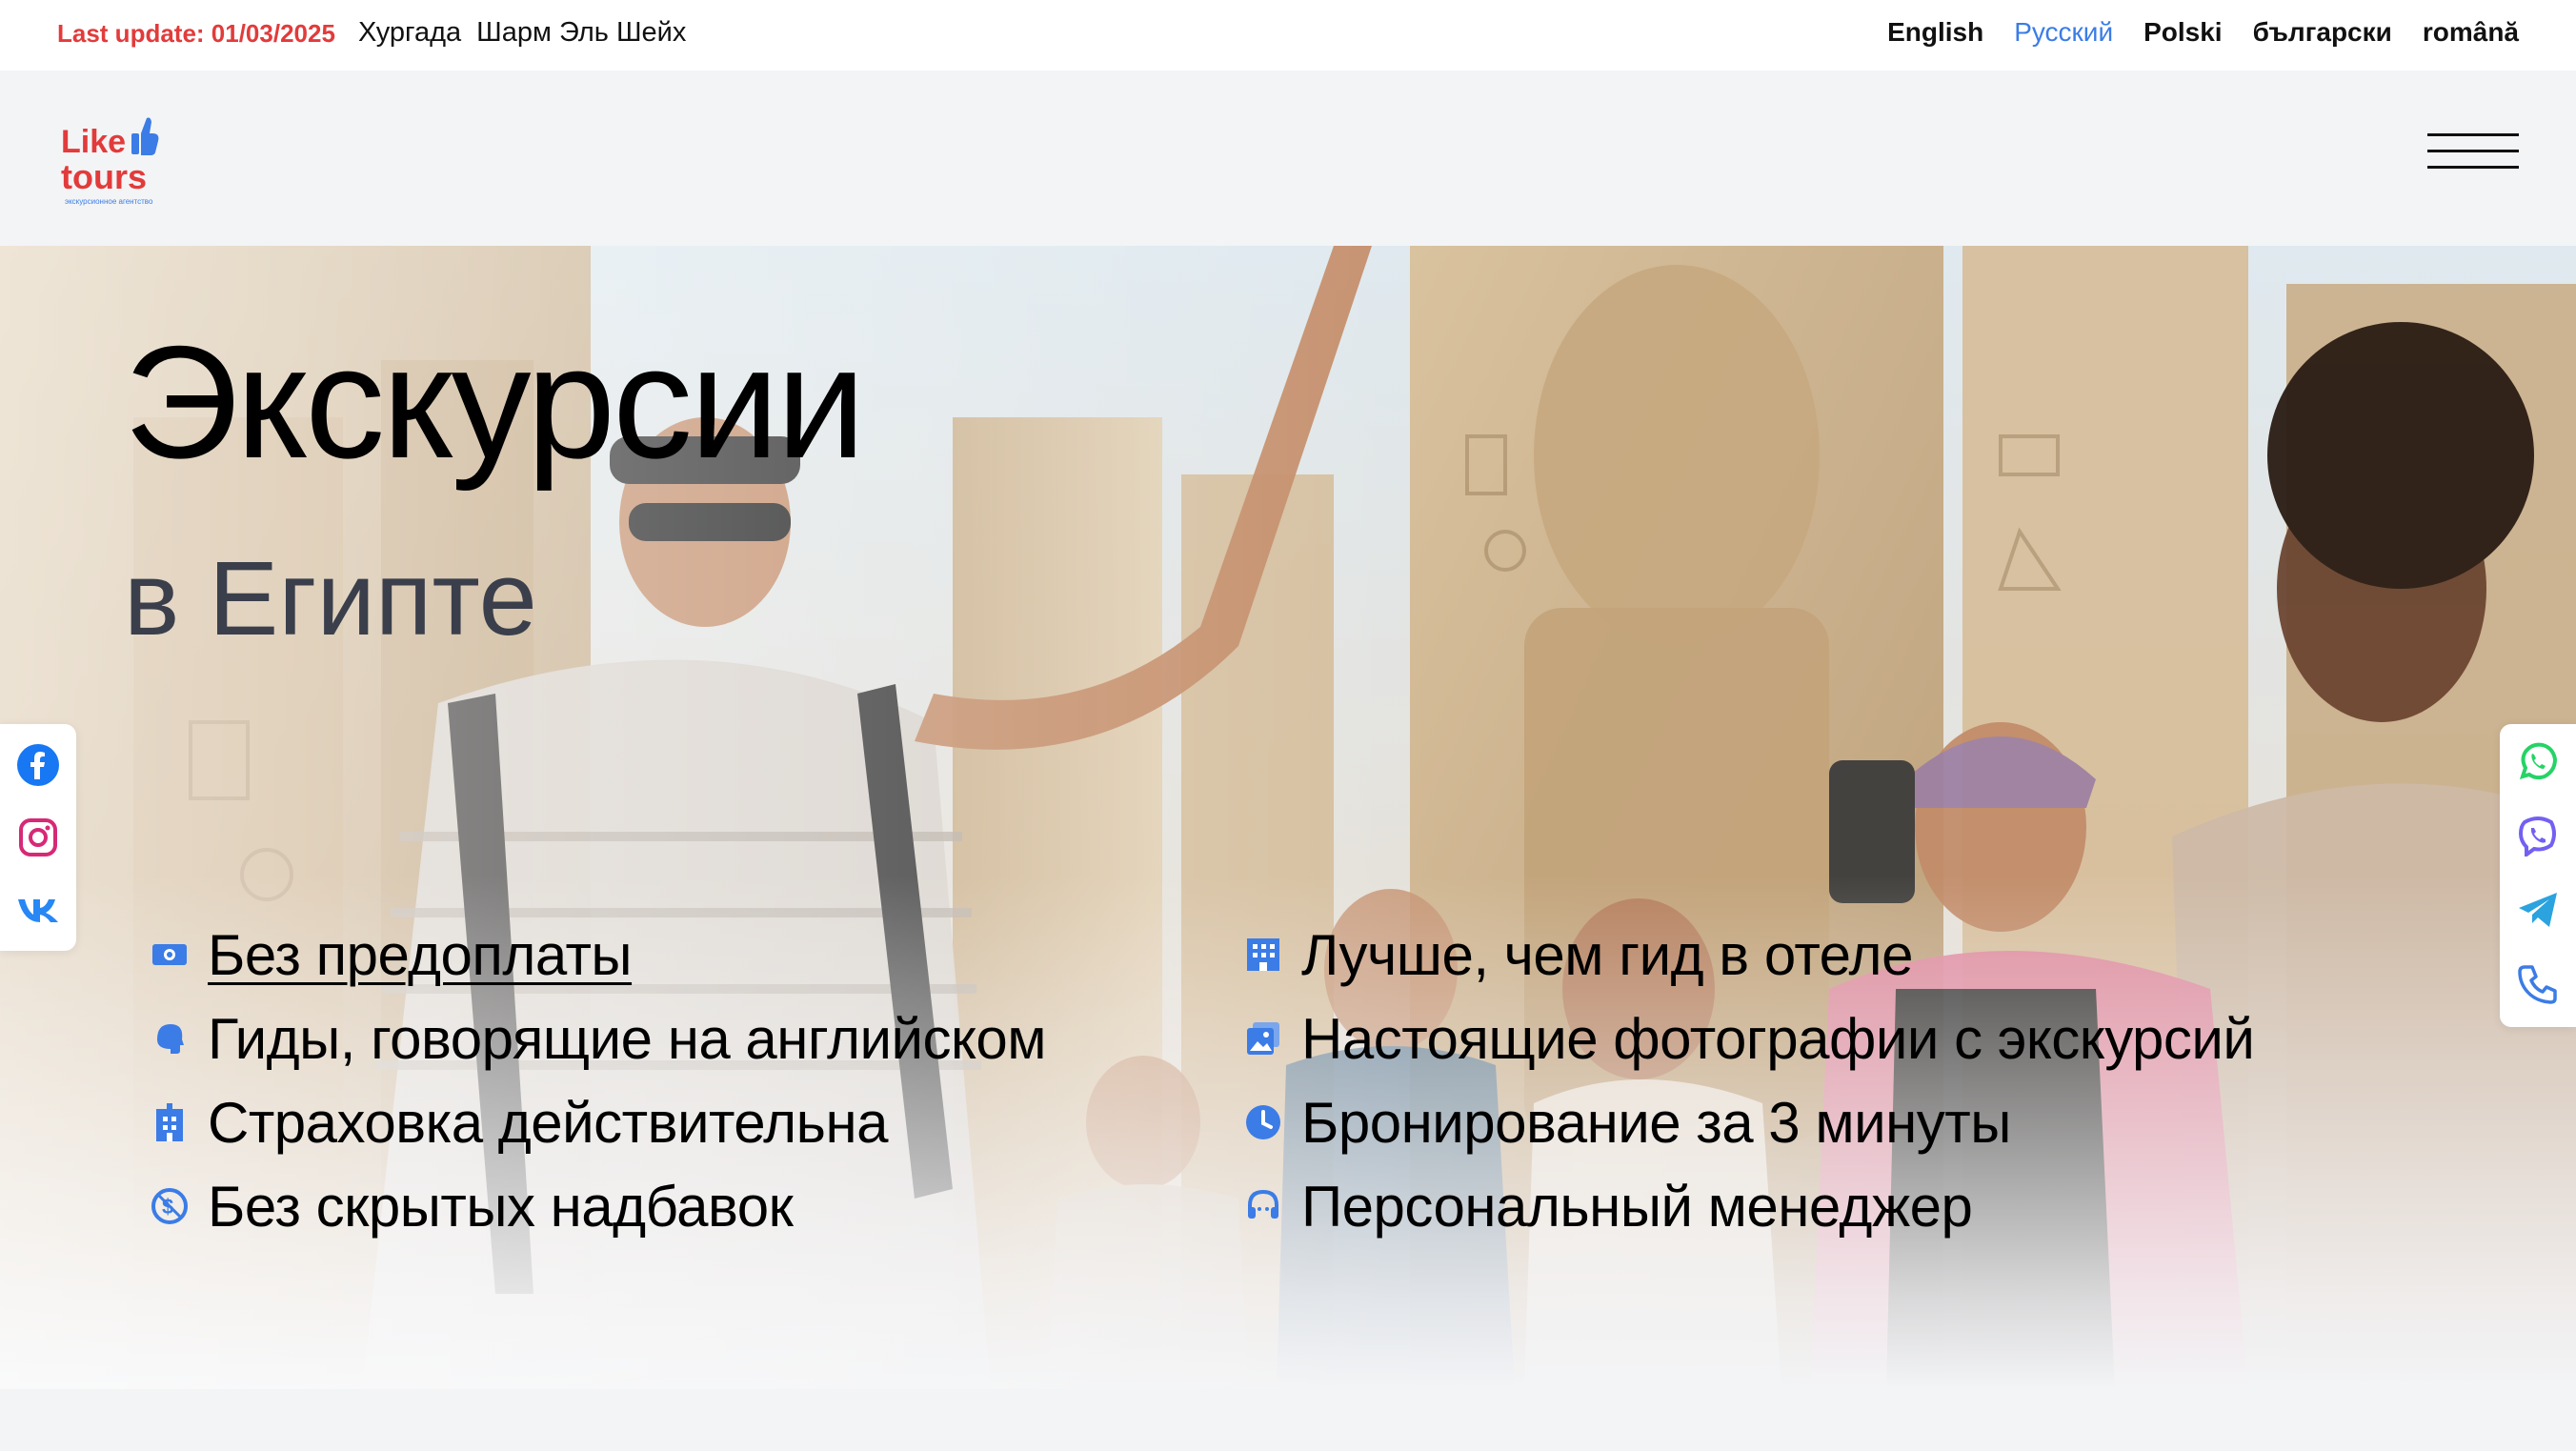  What do you see at coordinates (409, 33) in the screenshot?
I see `city-link-hurghada: Хургада` at bounding box center [409, 33].